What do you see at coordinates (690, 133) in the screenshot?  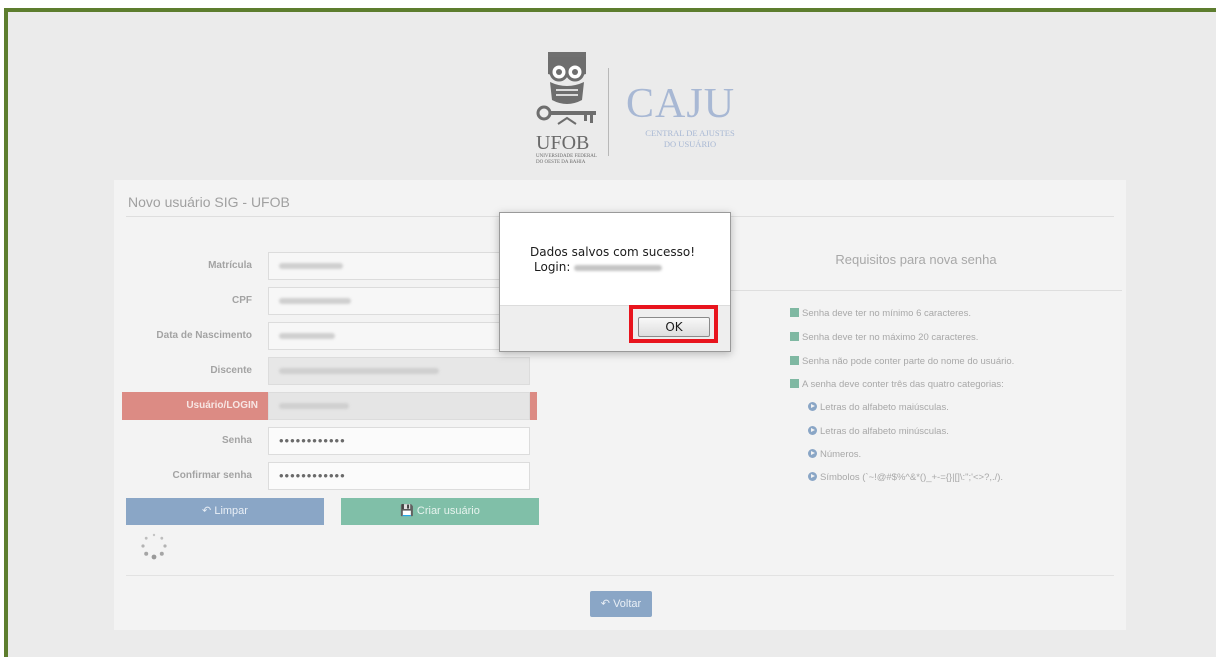 I see `app-subtitle-line1: CENTRAL DE AJUSTES` at bounding box center [690, 133].